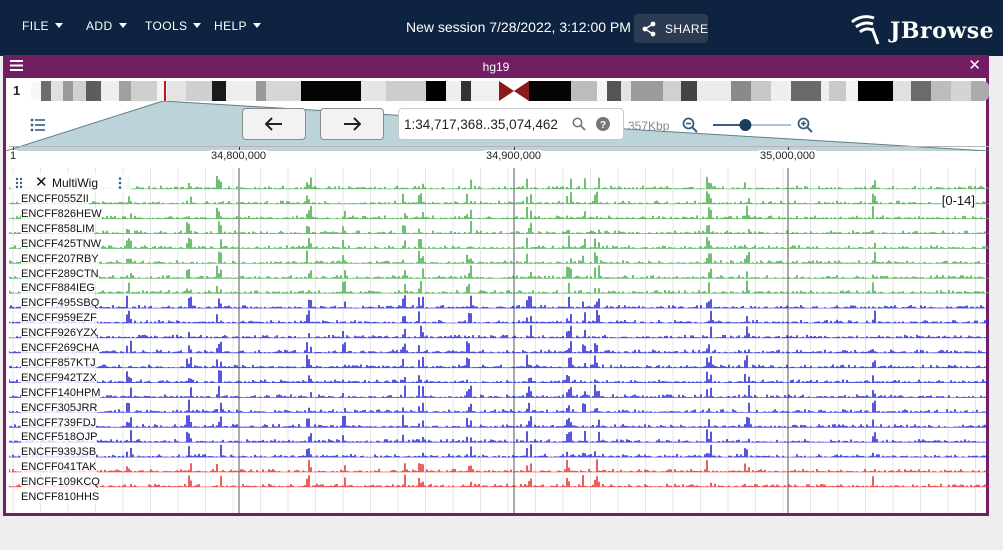 The image size is (1003, 550). What do you see at coordinates (690, 125) in the screenshot?
I see `zoom-out-icon` at bounding box center [690, 125].